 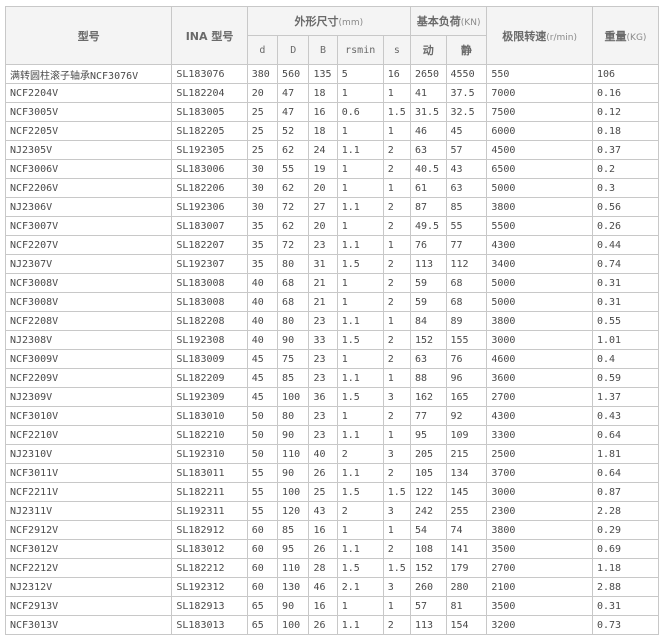 What do you see at coordinates (539, 207) in the screenshot?
I see `cell-limit-speed: 3800` at bounding box center [539, 207].